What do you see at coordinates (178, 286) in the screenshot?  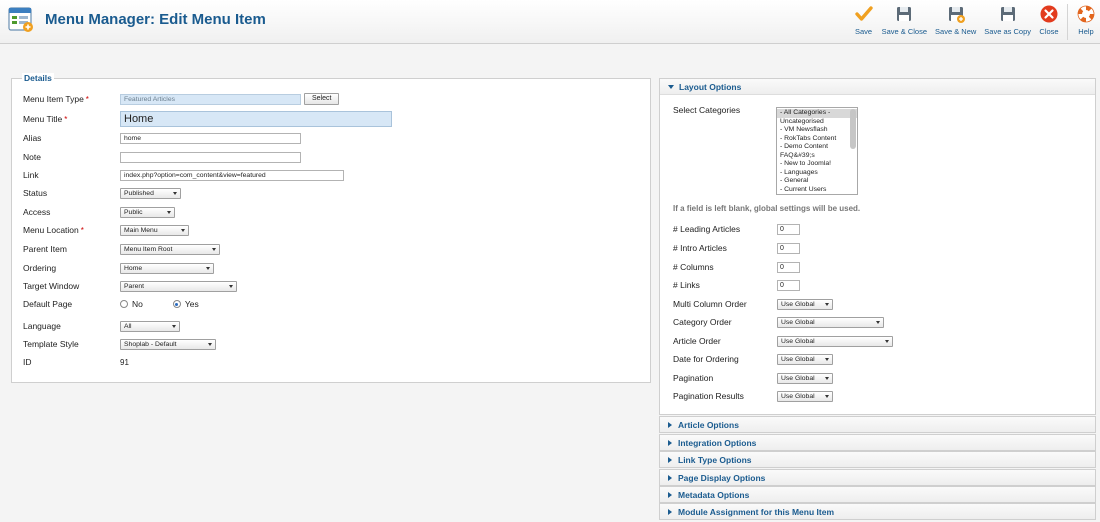 I see `target-window-select: Parent` at bounding box center [178, 286].